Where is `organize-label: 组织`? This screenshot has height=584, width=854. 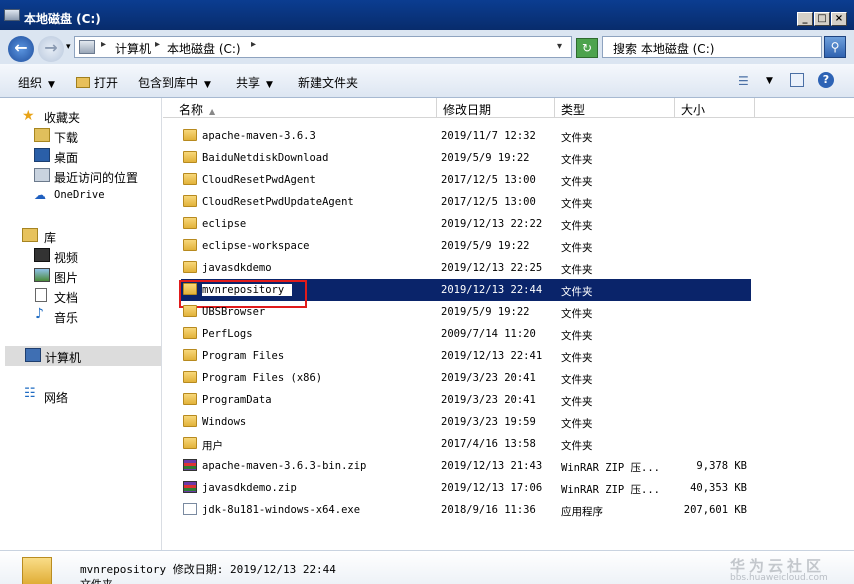 organize-label: 组织 is located at coordinates (30, 83).